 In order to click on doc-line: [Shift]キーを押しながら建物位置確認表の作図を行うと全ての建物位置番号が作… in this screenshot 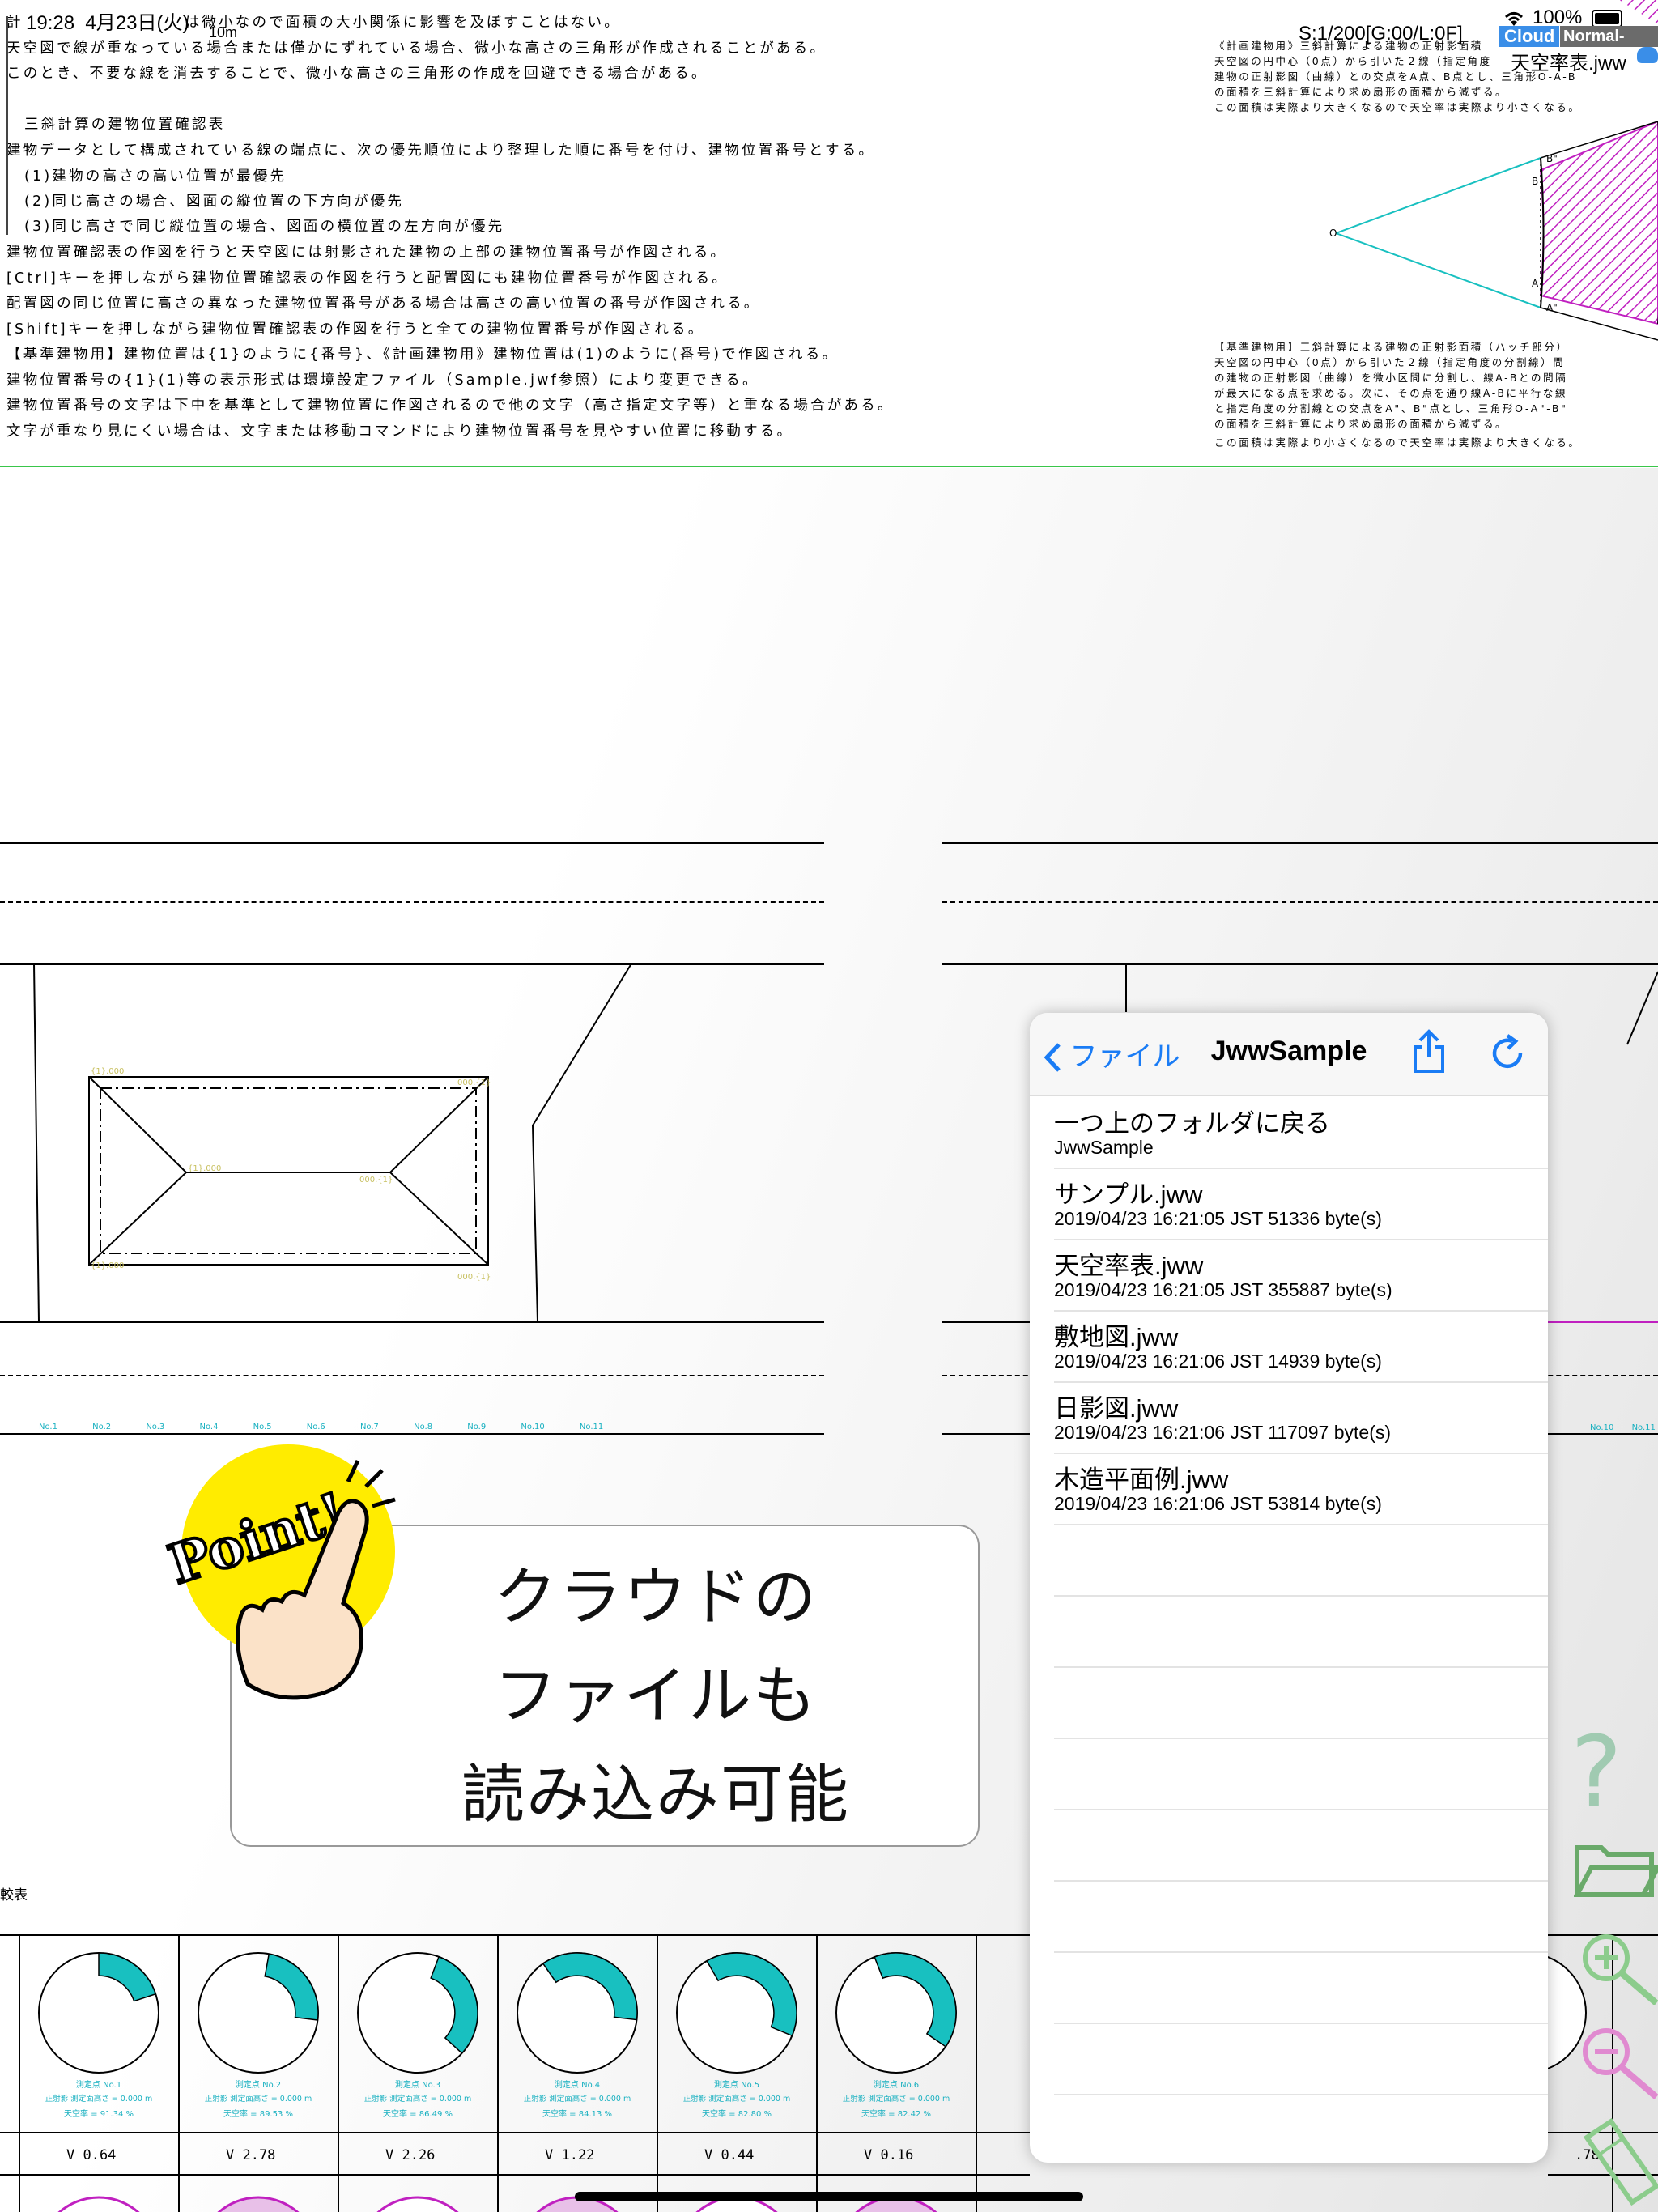, I will do `click(355, 330)`.